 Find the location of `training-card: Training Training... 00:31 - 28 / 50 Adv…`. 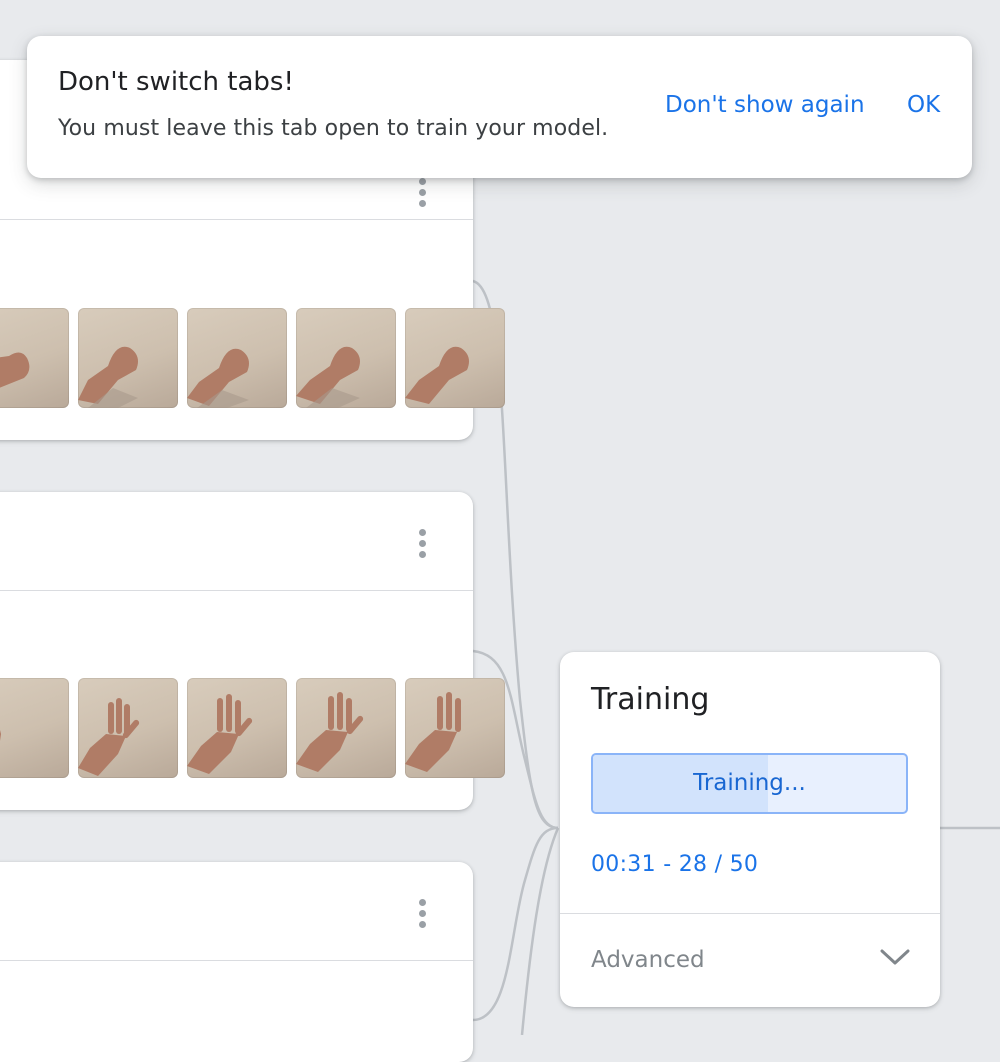

training-card: Training Training... 00:31 - 28 / 50 Adv… is located at coordinates (750, 829).